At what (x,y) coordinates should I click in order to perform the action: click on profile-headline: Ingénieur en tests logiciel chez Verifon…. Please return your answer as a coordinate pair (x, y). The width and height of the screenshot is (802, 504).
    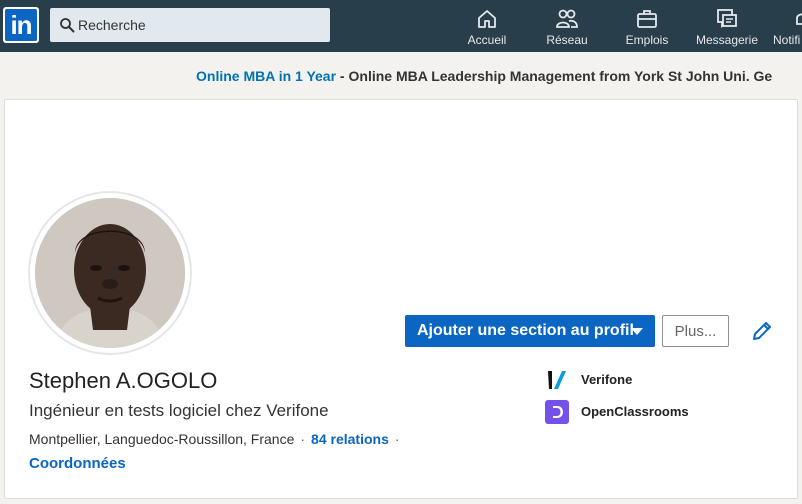
    Looking at the image, I should click on (179, 410).